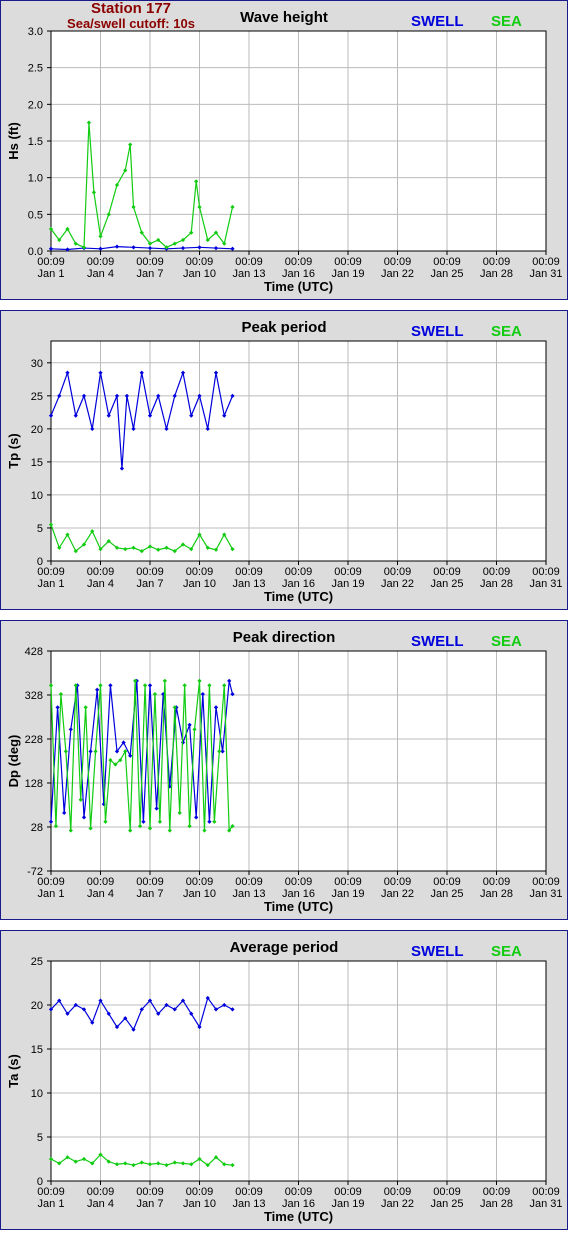 The image size is (570, 1240). Describe the element at coordinates (35, 215) in the screenshot. I see `y-tick-label: 0.5` at that location.